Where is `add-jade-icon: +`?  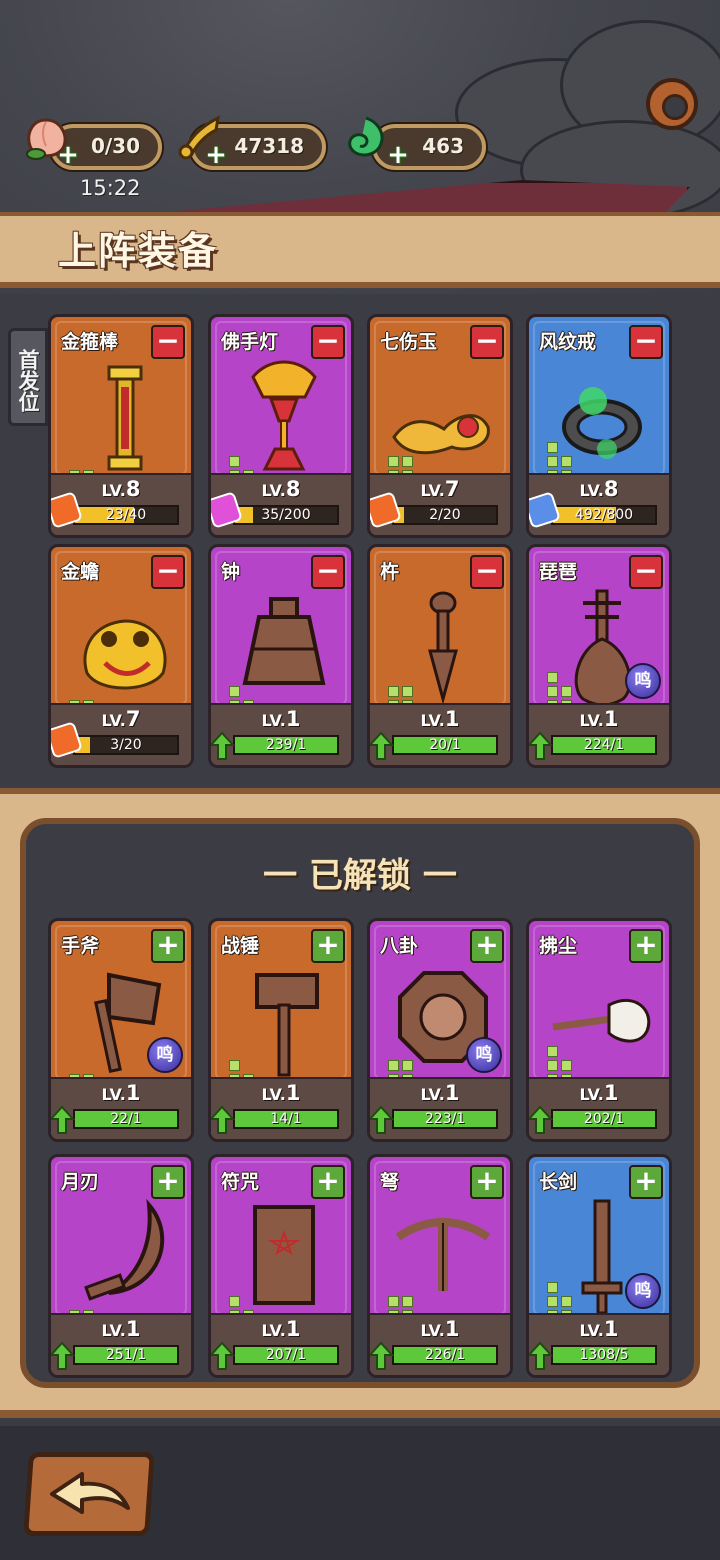 add-jade-icon: + is located at coordinates (398, 155).